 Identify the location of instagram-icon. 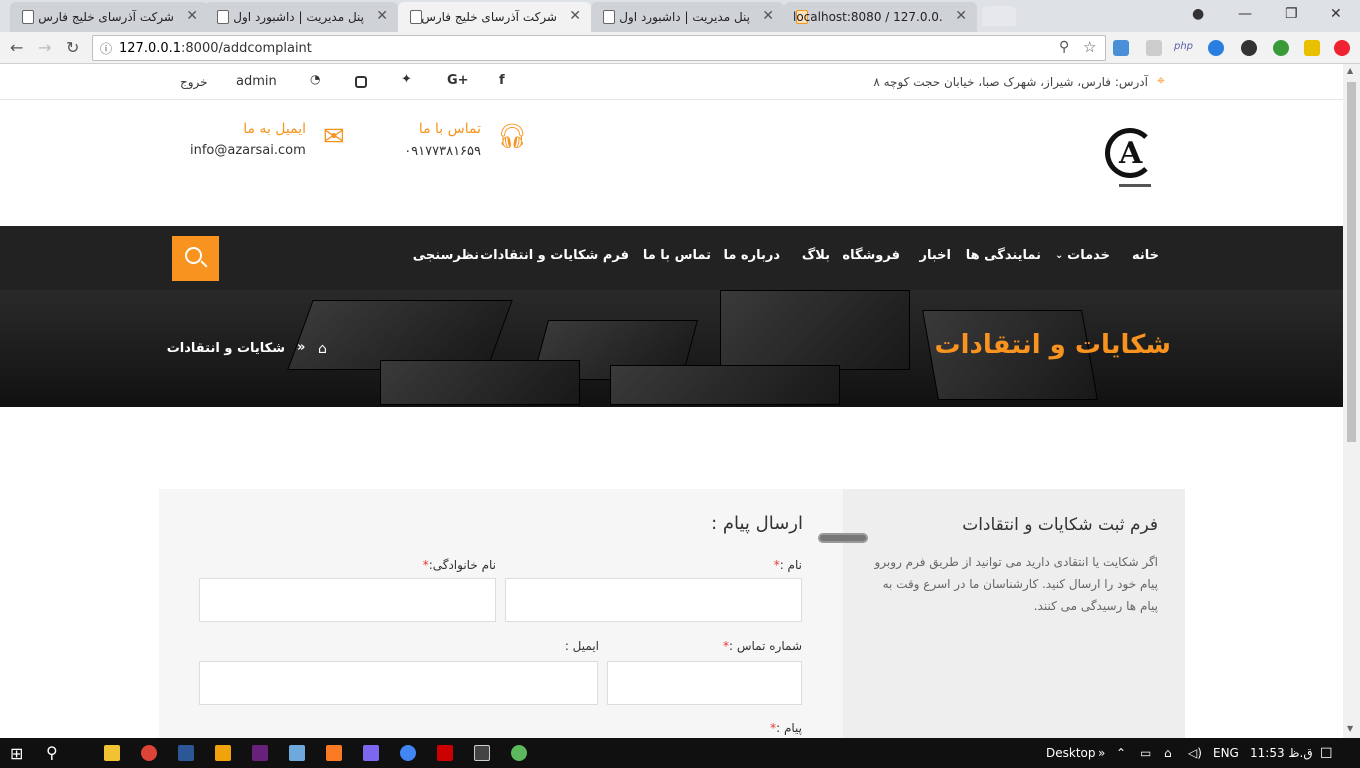
(361, 82).